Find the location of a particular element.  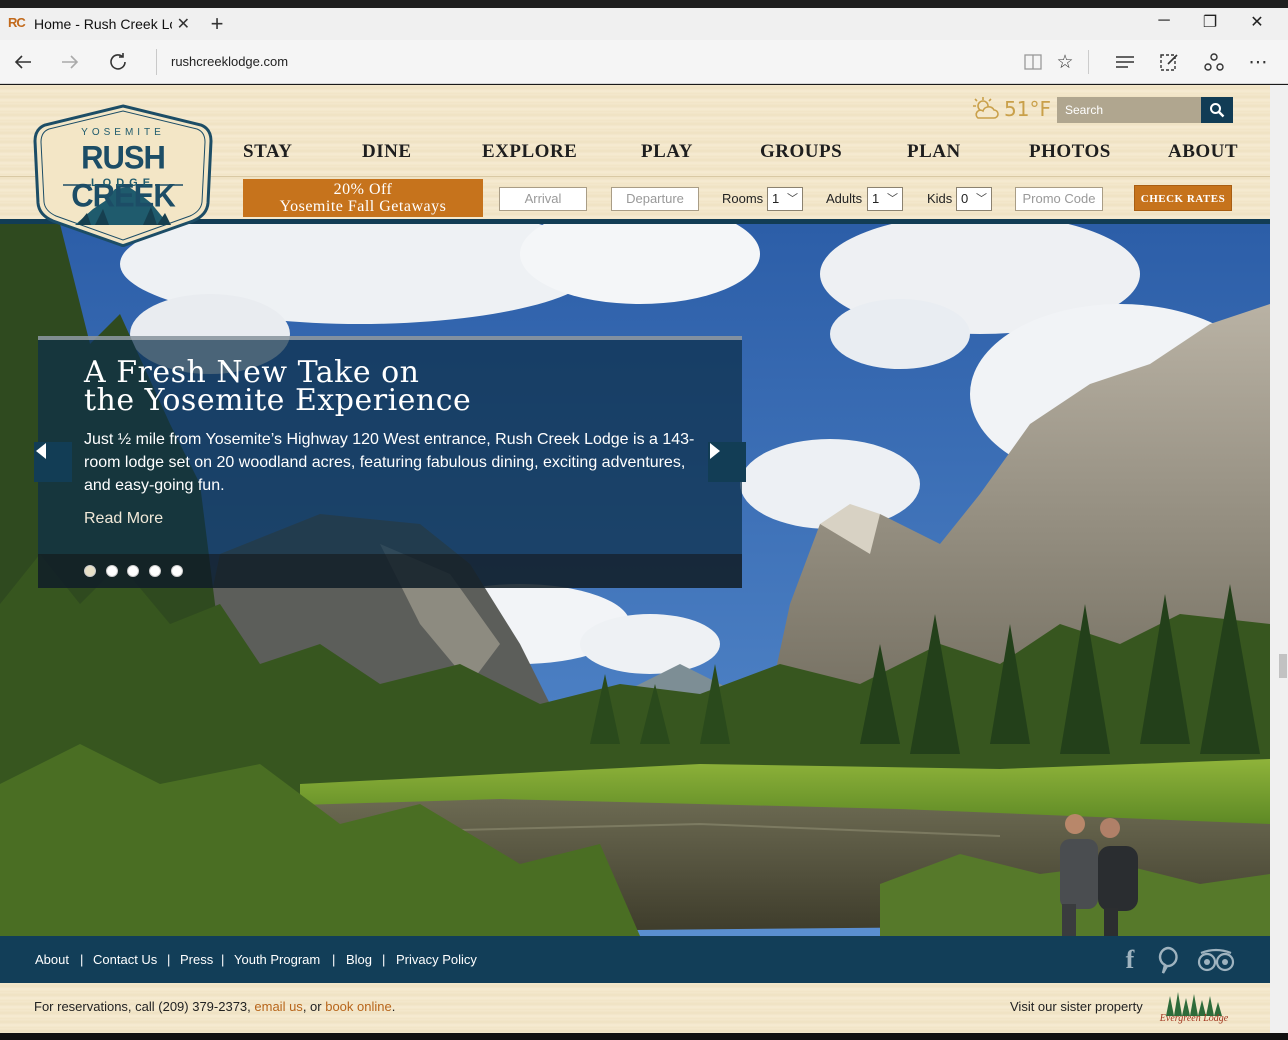

adults-label: Adults is located at coordinates (844, 198).